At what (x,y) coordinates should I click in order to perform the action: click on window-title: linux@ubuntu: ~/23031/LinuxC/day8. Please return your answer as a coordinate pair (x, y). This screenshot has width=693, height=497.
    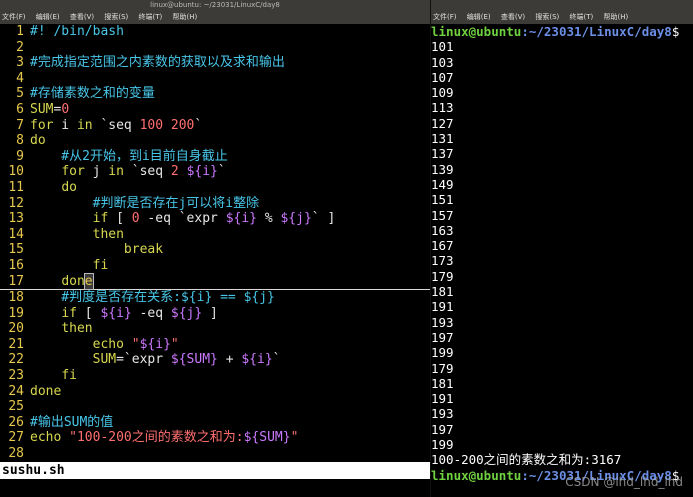
    Looking at the image, I should click on (215, 5).